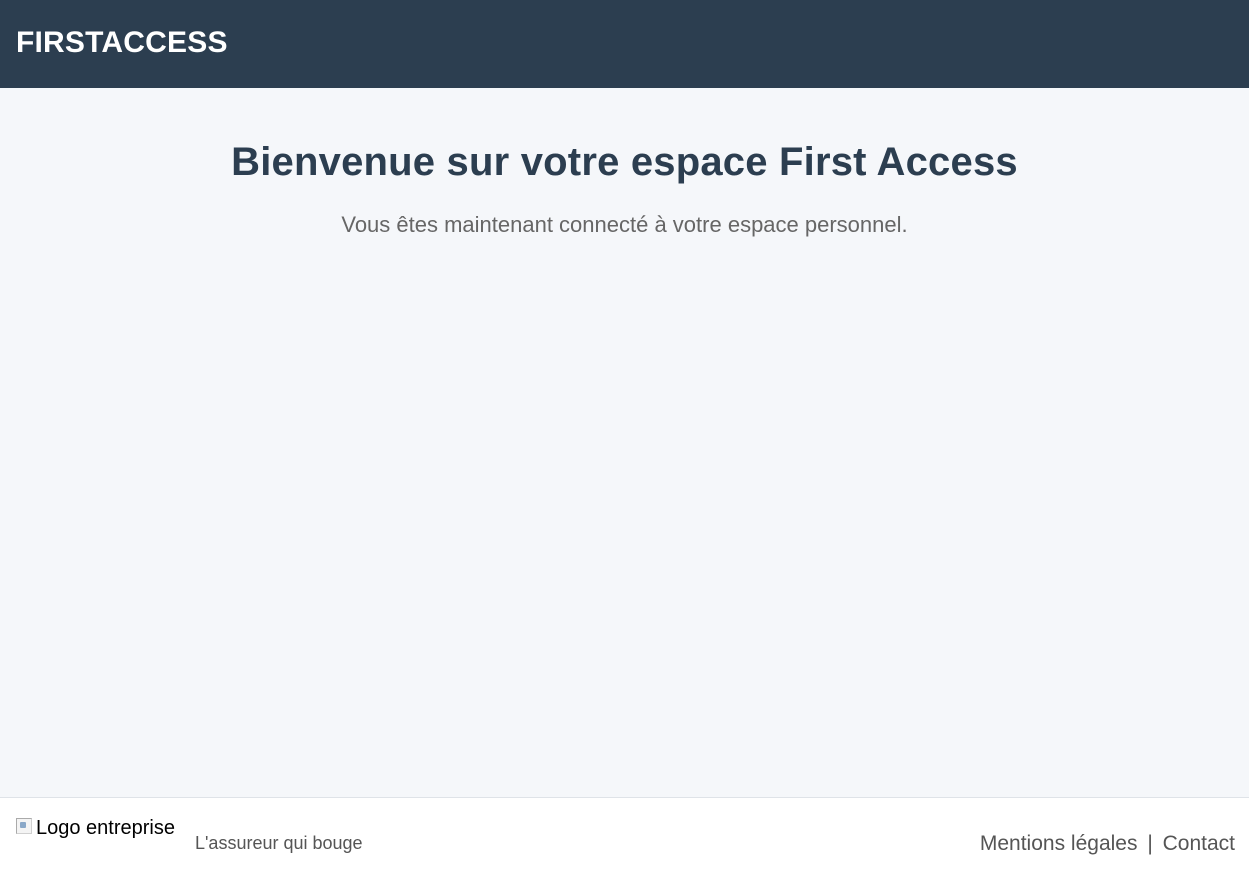 This screenshot has height=879, width=1249. Describe the element at coordinates (24, 826) in the screenshot. I see `broken-image-icon` at that location.